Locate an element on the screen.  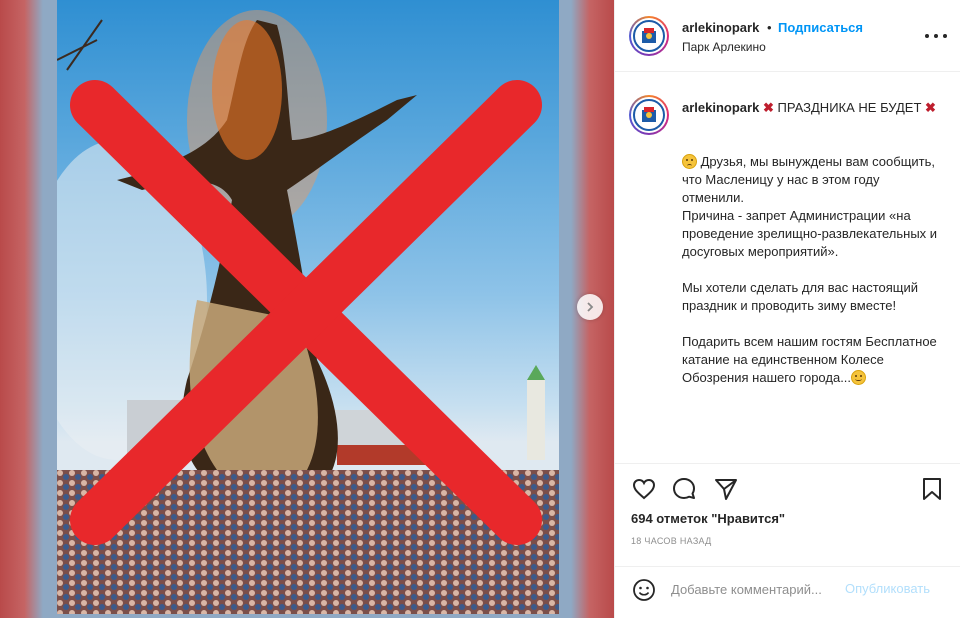
emoji-icon is located at coordinates (644, 590).